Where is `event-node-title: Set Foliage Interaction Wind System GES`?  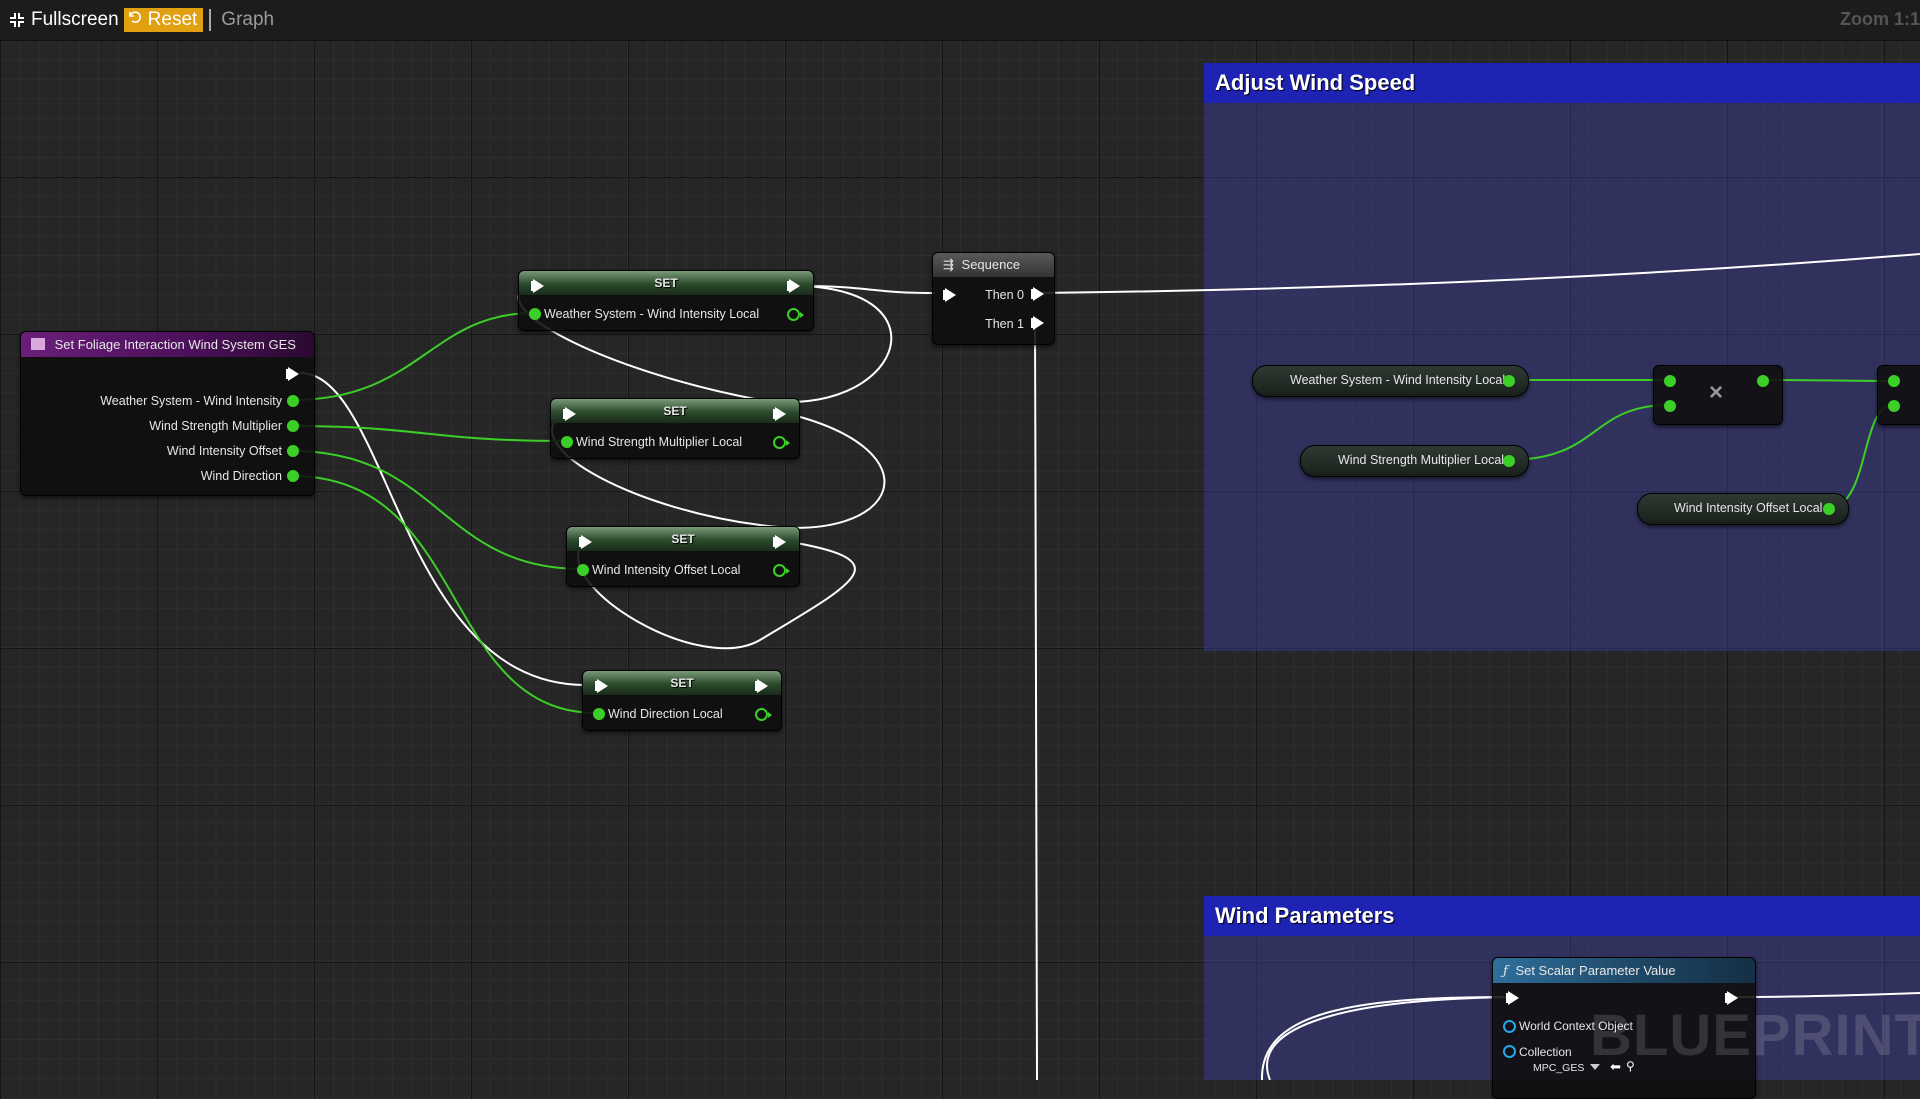
event-node-title: Set Foliage Interaction Wind System GES is located at coordinates (175, 344).